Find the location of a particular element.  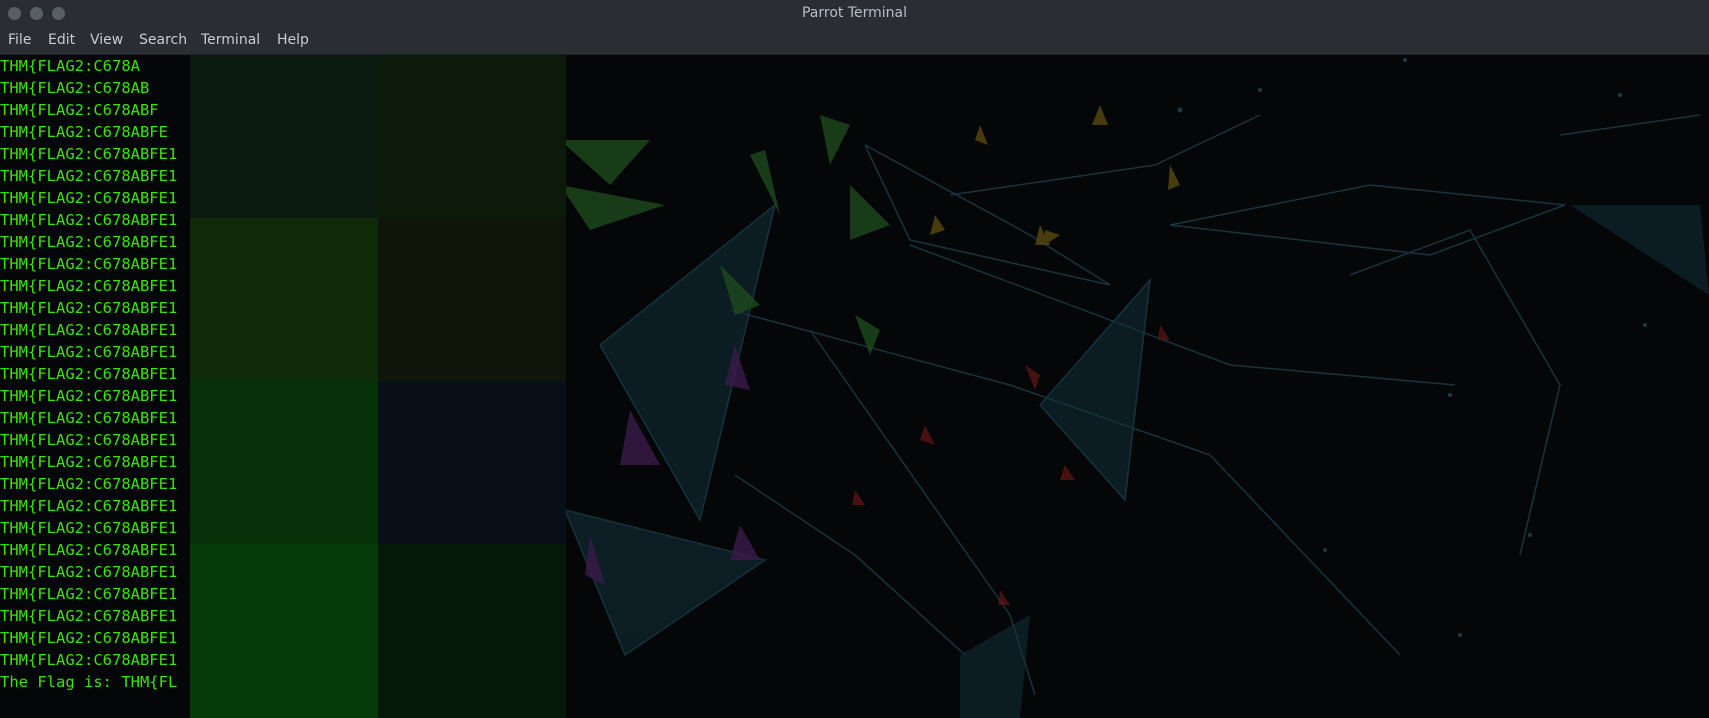

menu-view: View is located at coordinates (106, 40).